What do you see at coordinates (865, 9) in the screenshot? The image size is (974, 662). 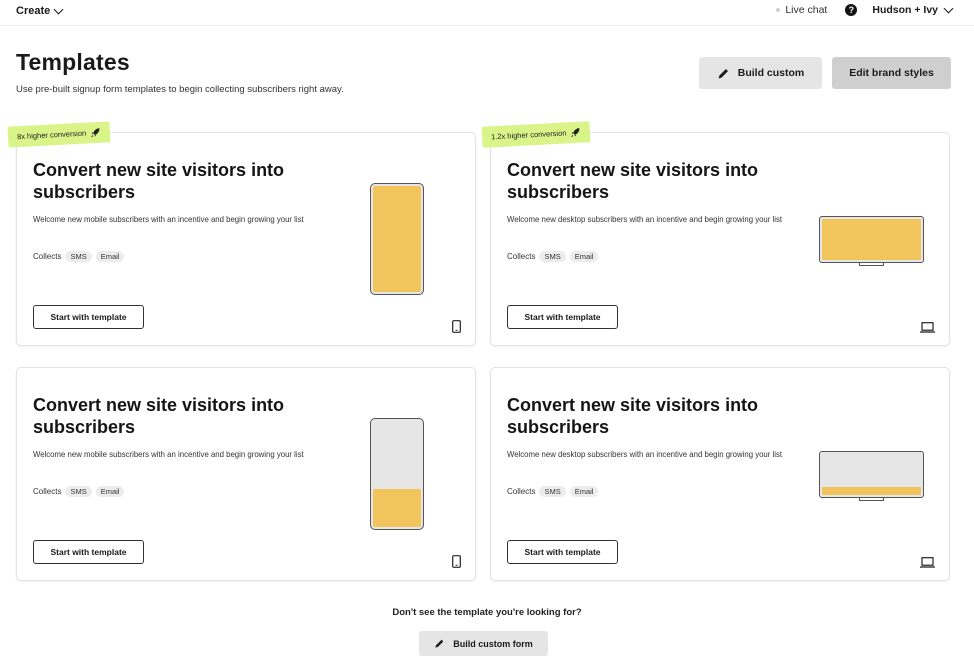 I see `top-right-controls: Live chat ? Hudson + Ivy` at bounding box center [865, 9].